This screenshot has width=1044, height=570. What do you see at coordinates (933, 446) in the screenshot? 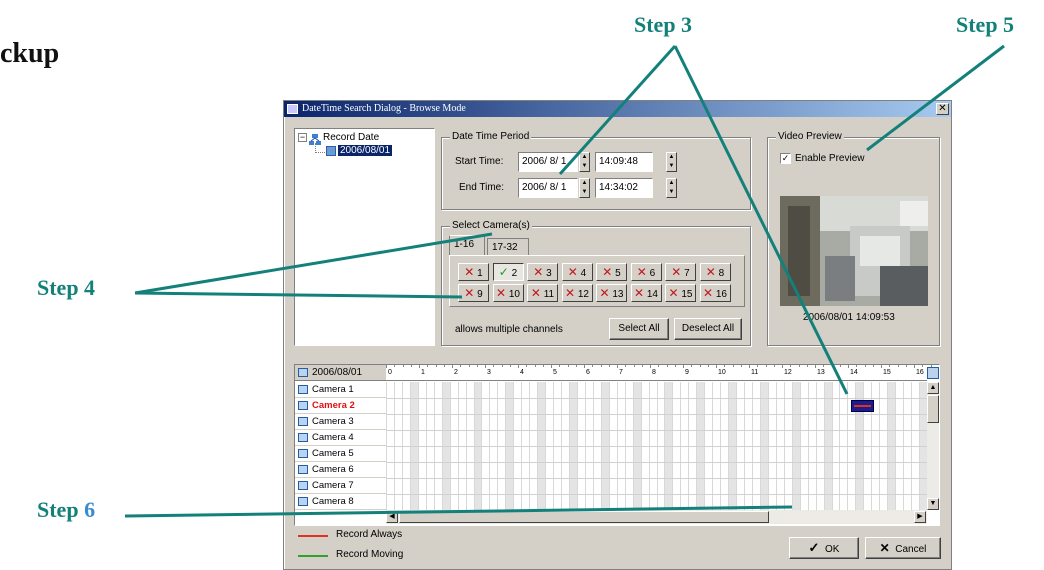
I see `vertical-scrollbar: ▲ ▼` at bounding box center [933, 446].